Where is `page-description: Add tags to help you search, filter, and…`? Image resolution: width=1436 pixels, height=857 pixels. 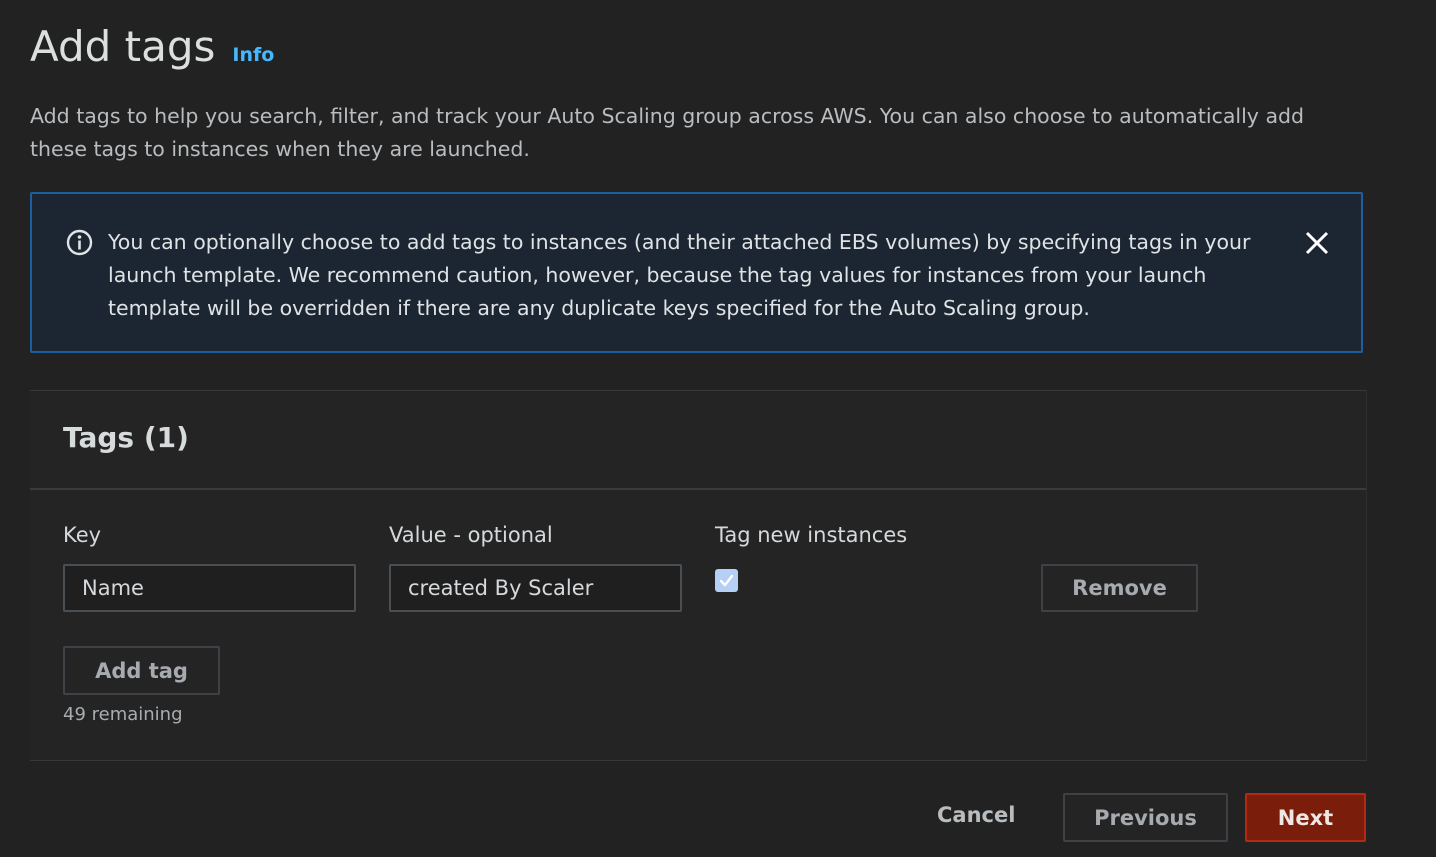
page-description: Add tags to help you search, filter, and… is located at coordinates (667, 132).